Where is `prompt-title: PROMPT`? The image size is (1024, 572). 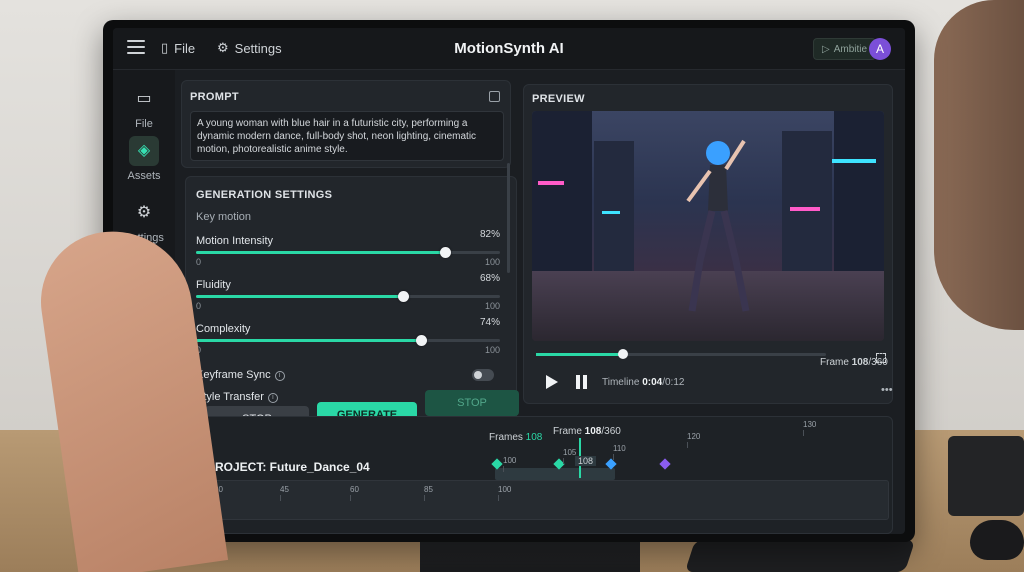
prompt-title: PROMPT is located at coordinates (214, 97).